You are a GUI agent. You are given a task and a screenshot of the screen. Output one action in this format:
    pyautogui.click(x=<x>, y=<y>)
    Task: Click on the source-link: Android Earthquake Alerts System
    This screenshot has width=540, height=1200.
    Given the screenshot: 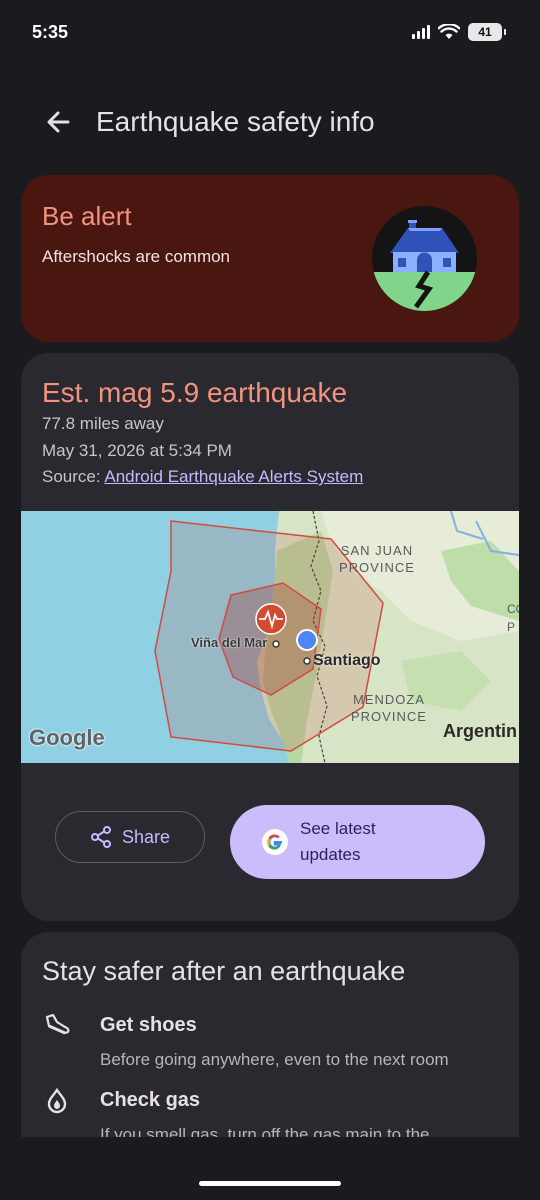 What is the action you would take?
    pyautogui.click(x=233, y=476)
    